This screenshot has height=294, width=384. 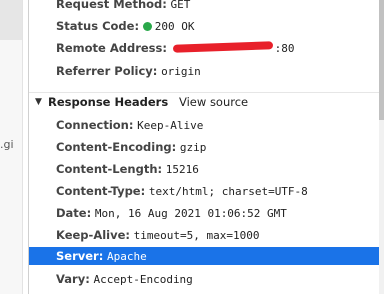 I want to click on header-value: text/html; charset=UTF-8, so click(x=228, y=191).